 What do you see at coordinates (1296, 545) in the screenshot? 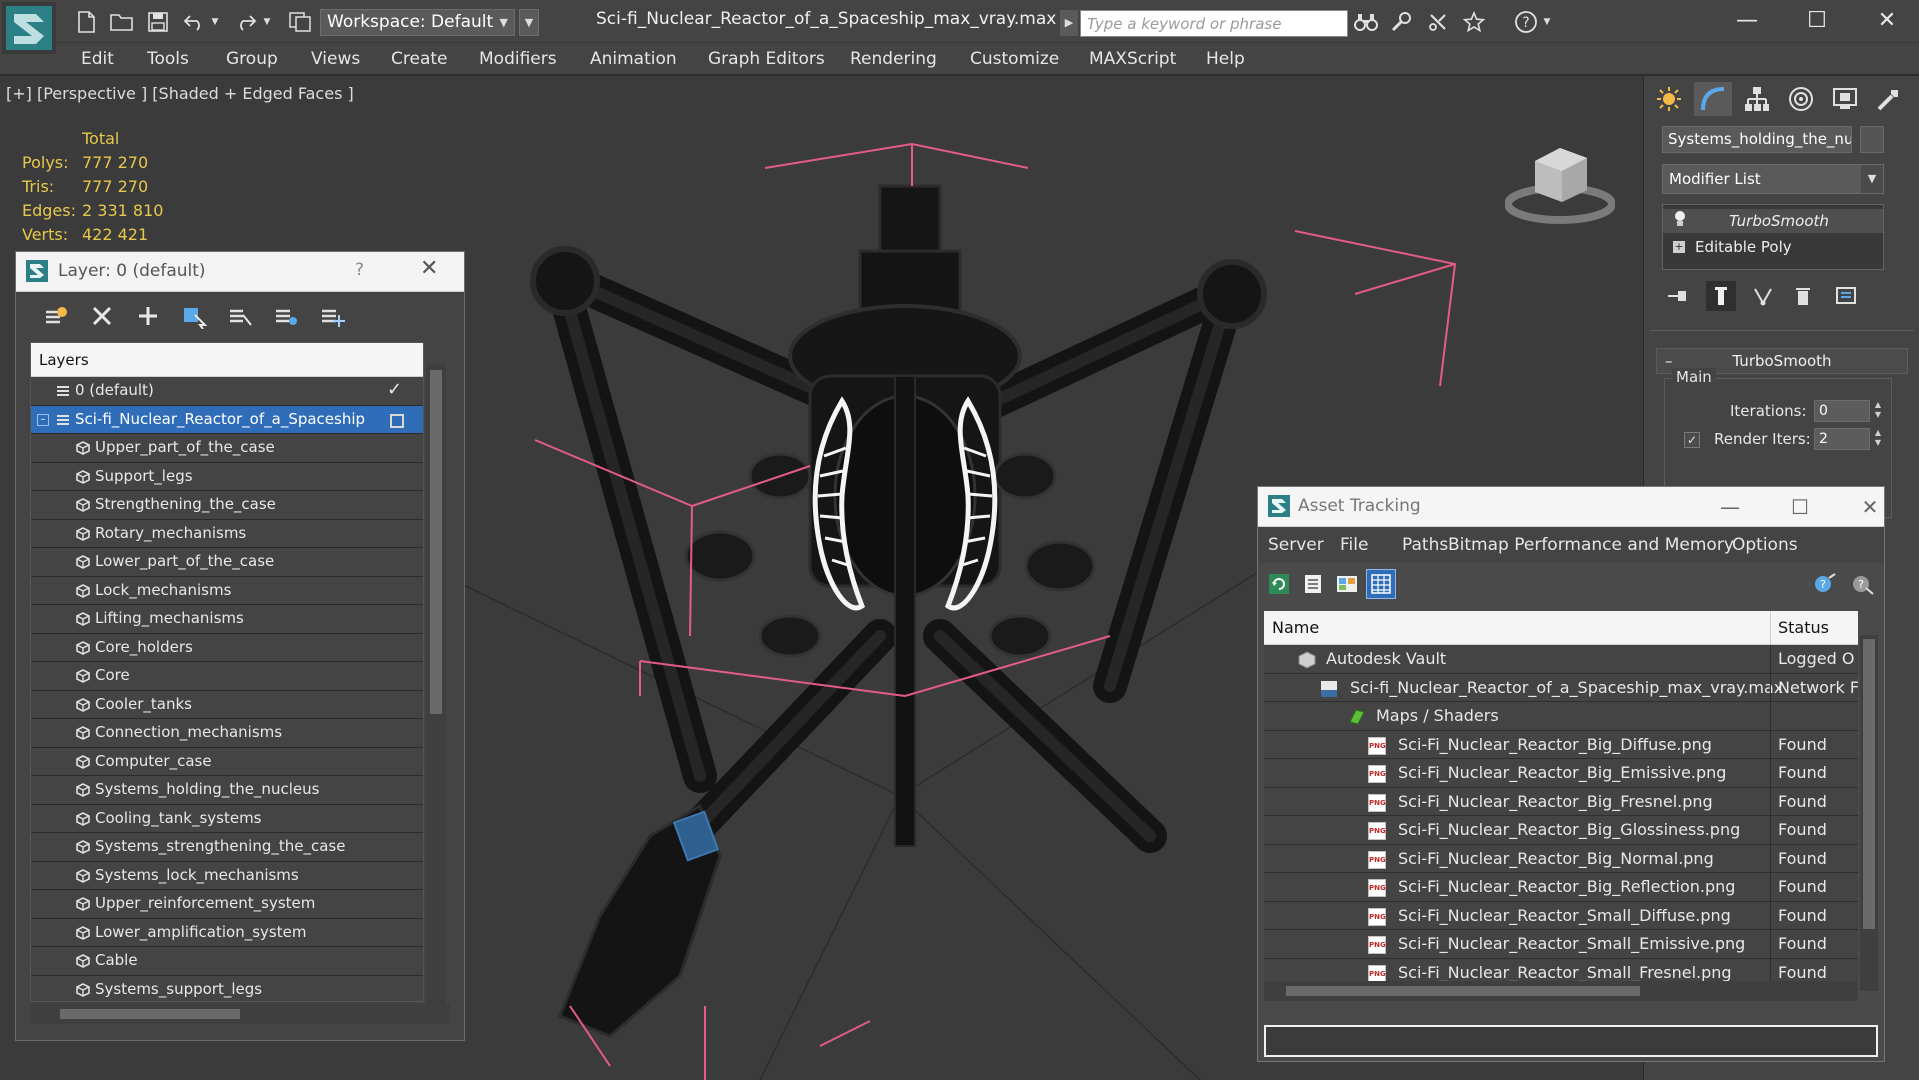
I see `menu-server: Server` at bounding box center [1296, 545].